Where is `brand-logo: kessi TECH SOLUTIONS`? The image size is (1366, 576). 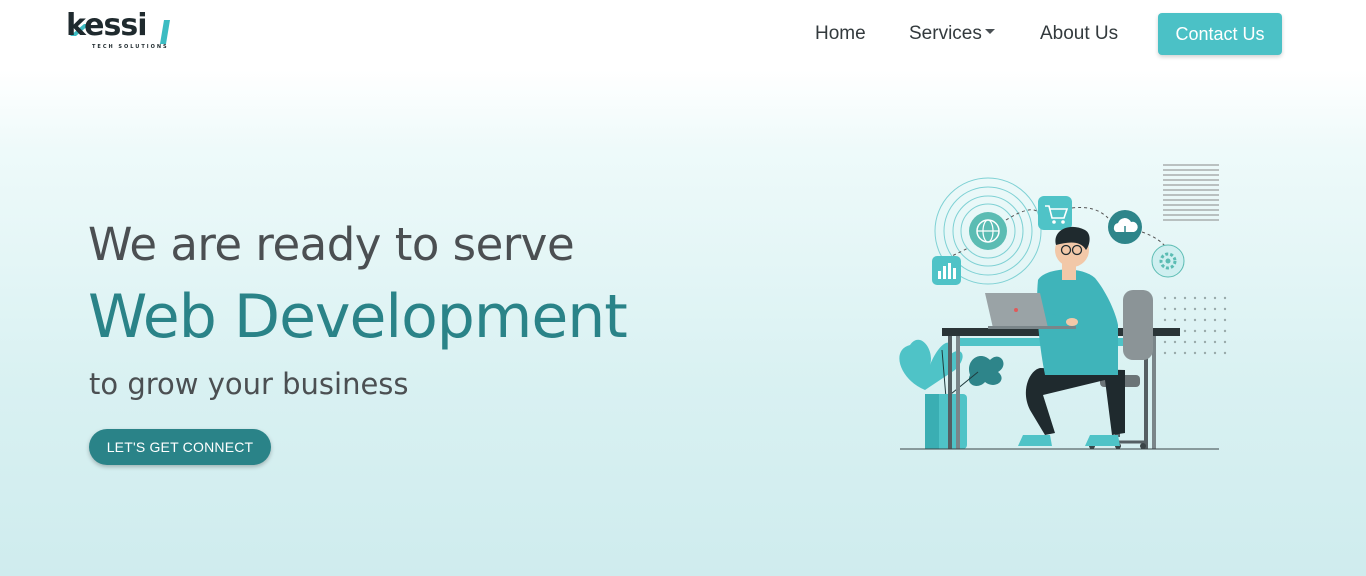 brand-logo: kessi TECH SOLUTIONS is located at coordinates (122, 31).